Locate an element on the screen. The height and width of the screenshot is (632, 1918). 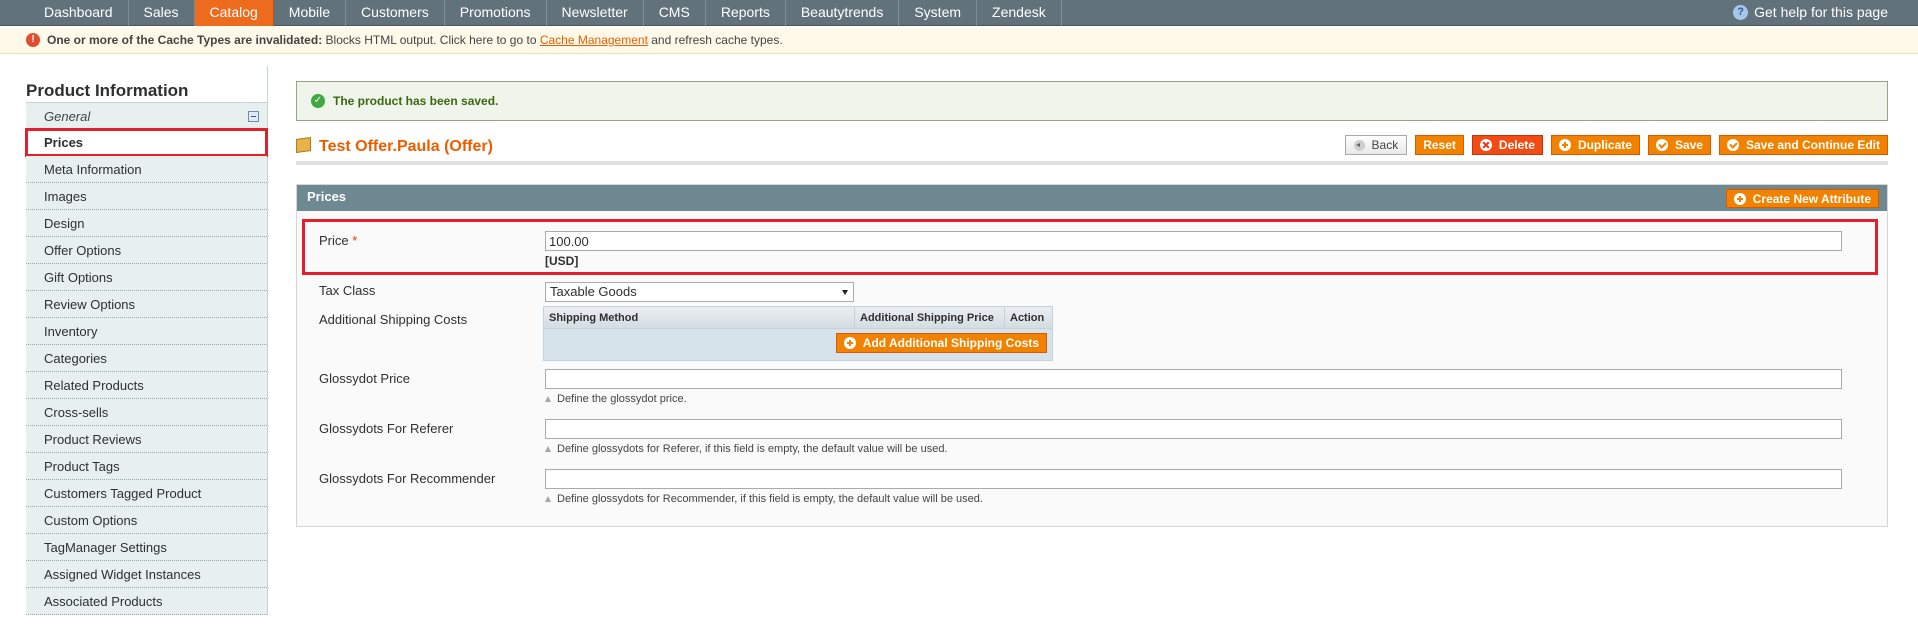
save-button: Save is located at coordinates (1679, 145).